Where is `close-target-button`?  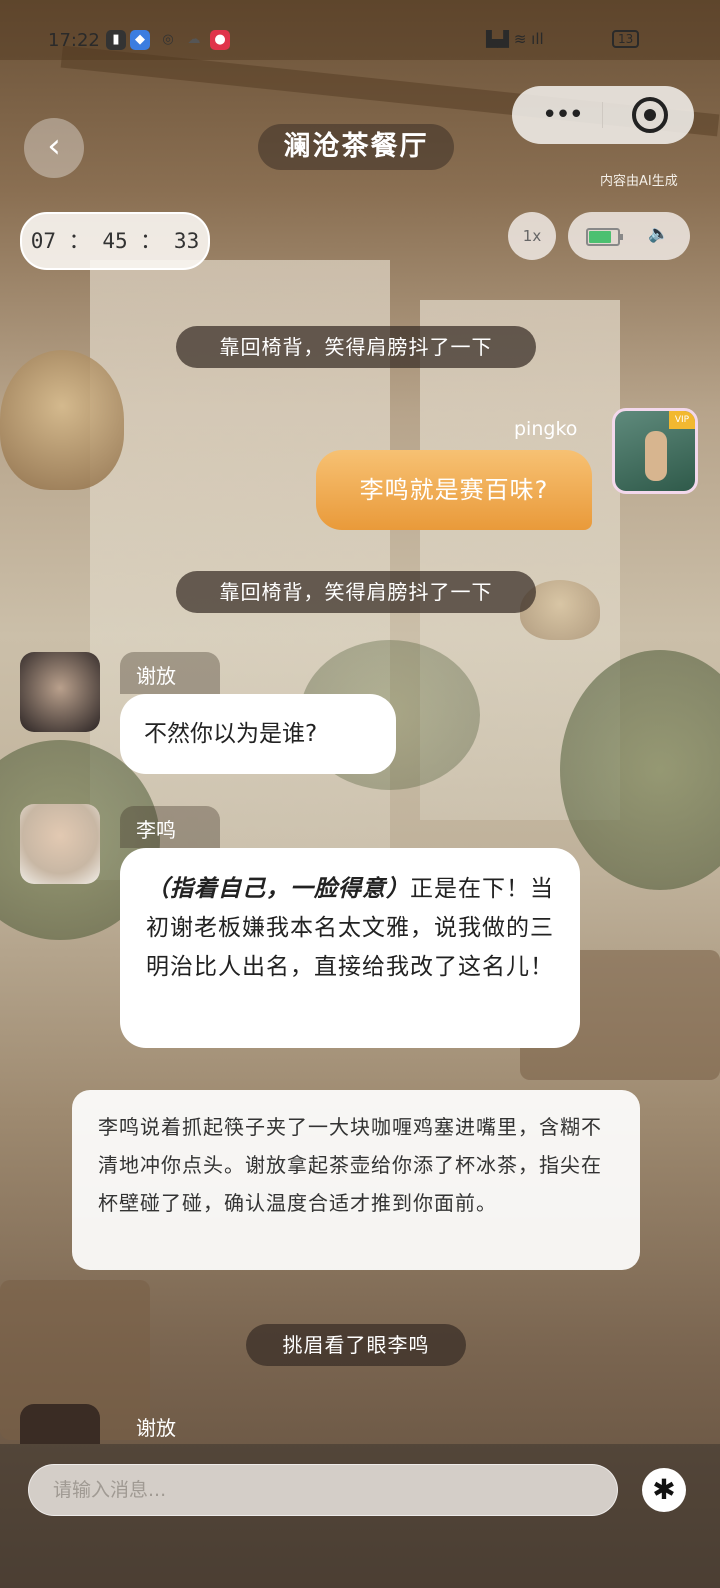 close-target-button is located at coordinates (650, 115).